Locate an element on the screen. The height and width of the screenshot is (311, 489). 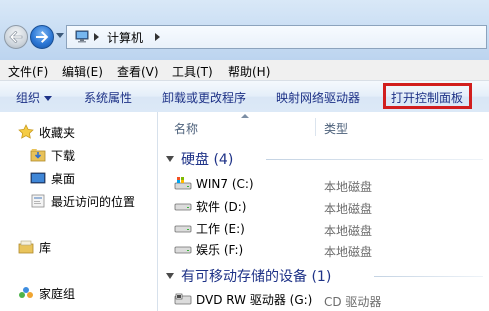
column-header-name: 名称 is located at coordinates (186, 128).